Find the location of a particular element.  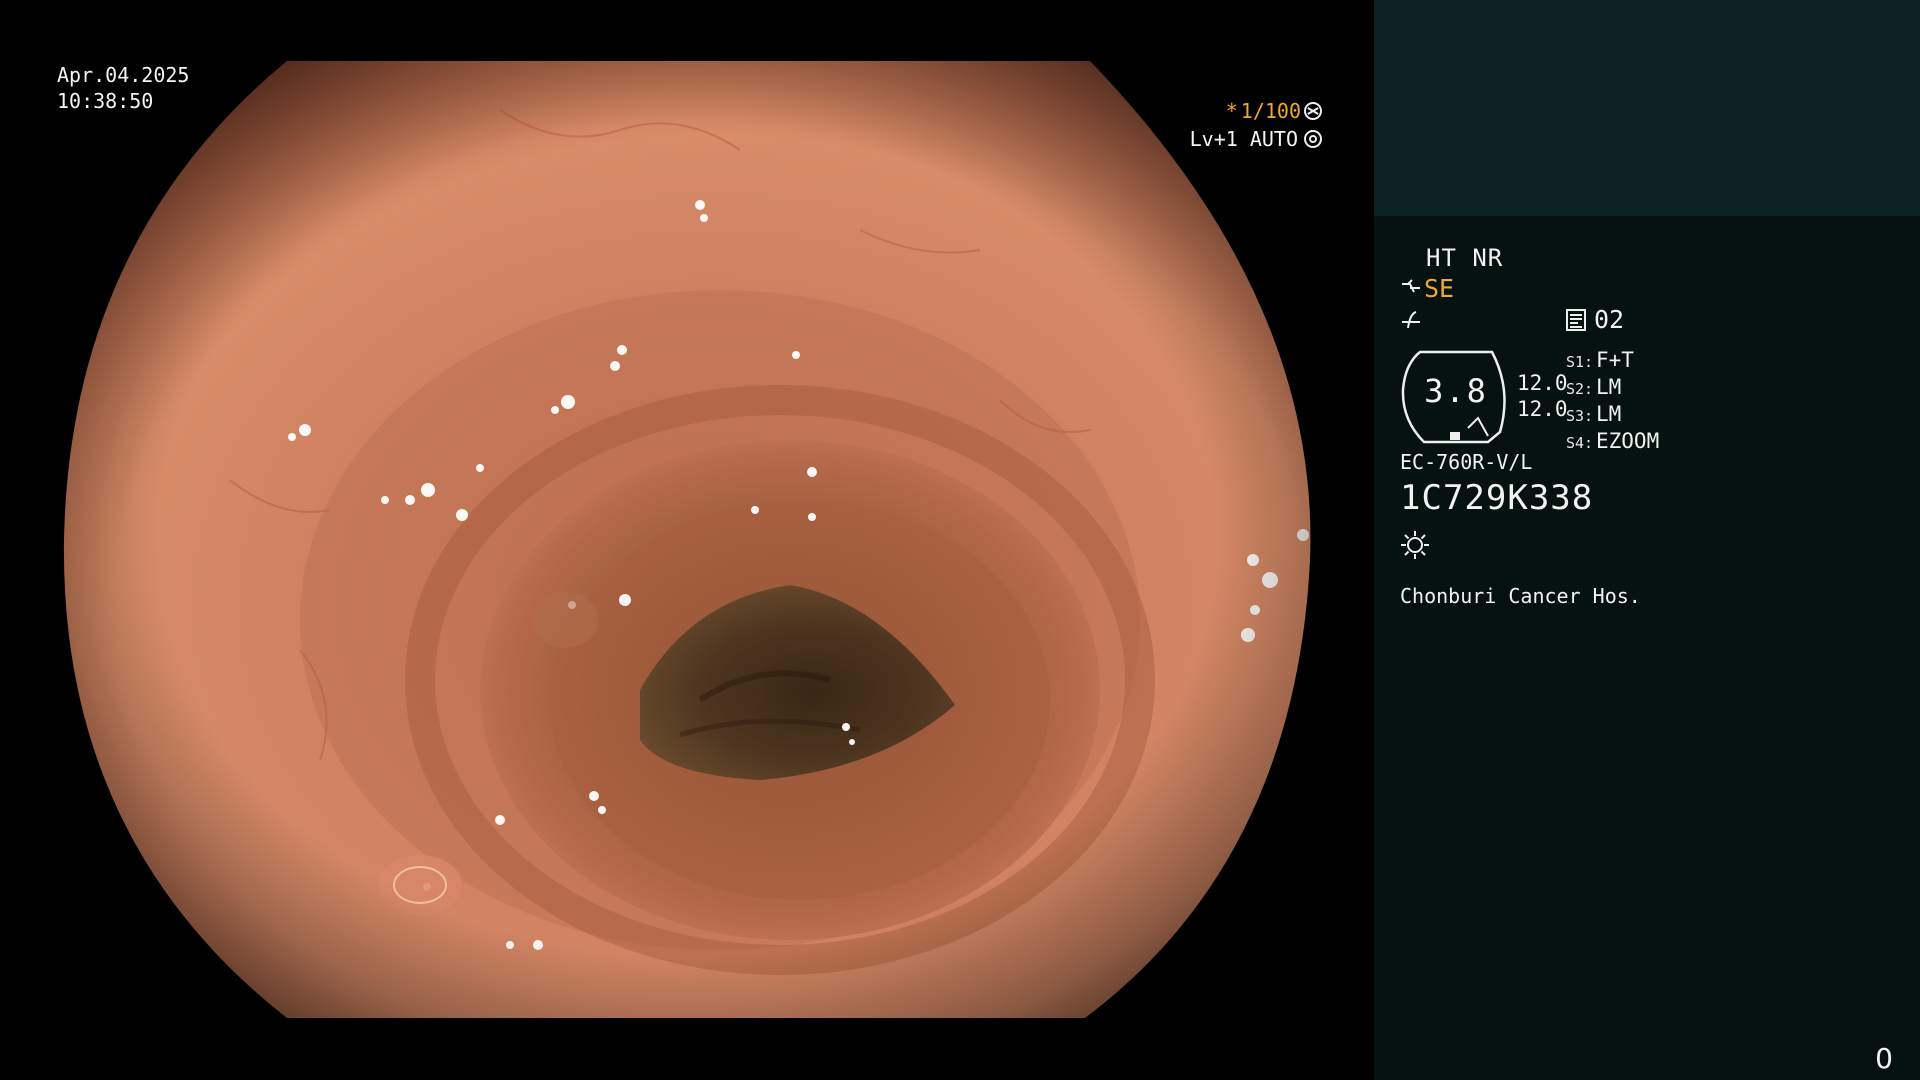

structure-icon is located at coordinates (1411, 289).